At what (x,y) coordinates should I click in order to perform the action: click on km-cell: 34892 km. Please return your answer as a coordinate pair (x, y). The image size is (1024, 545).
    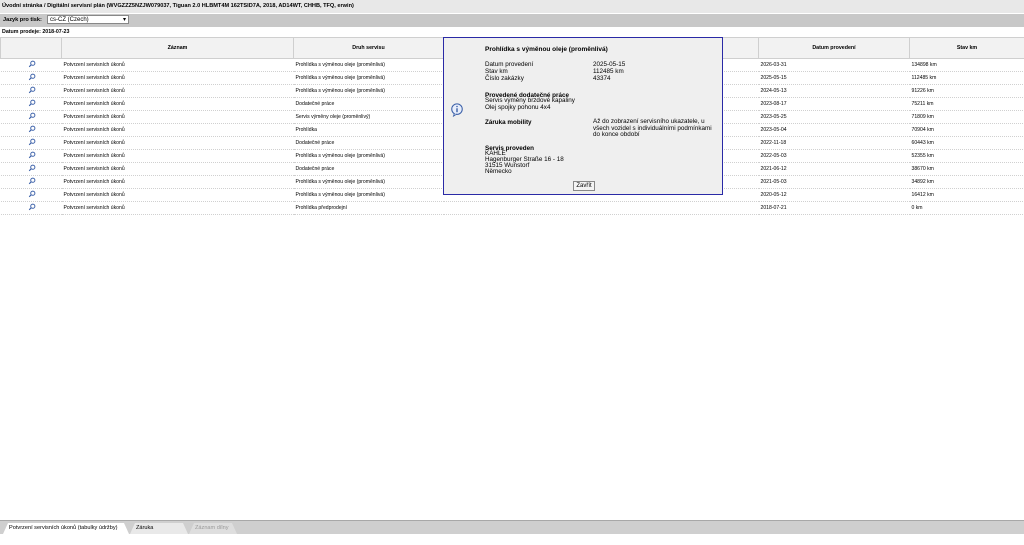
    Looking at the image, I should click on (967, 182).